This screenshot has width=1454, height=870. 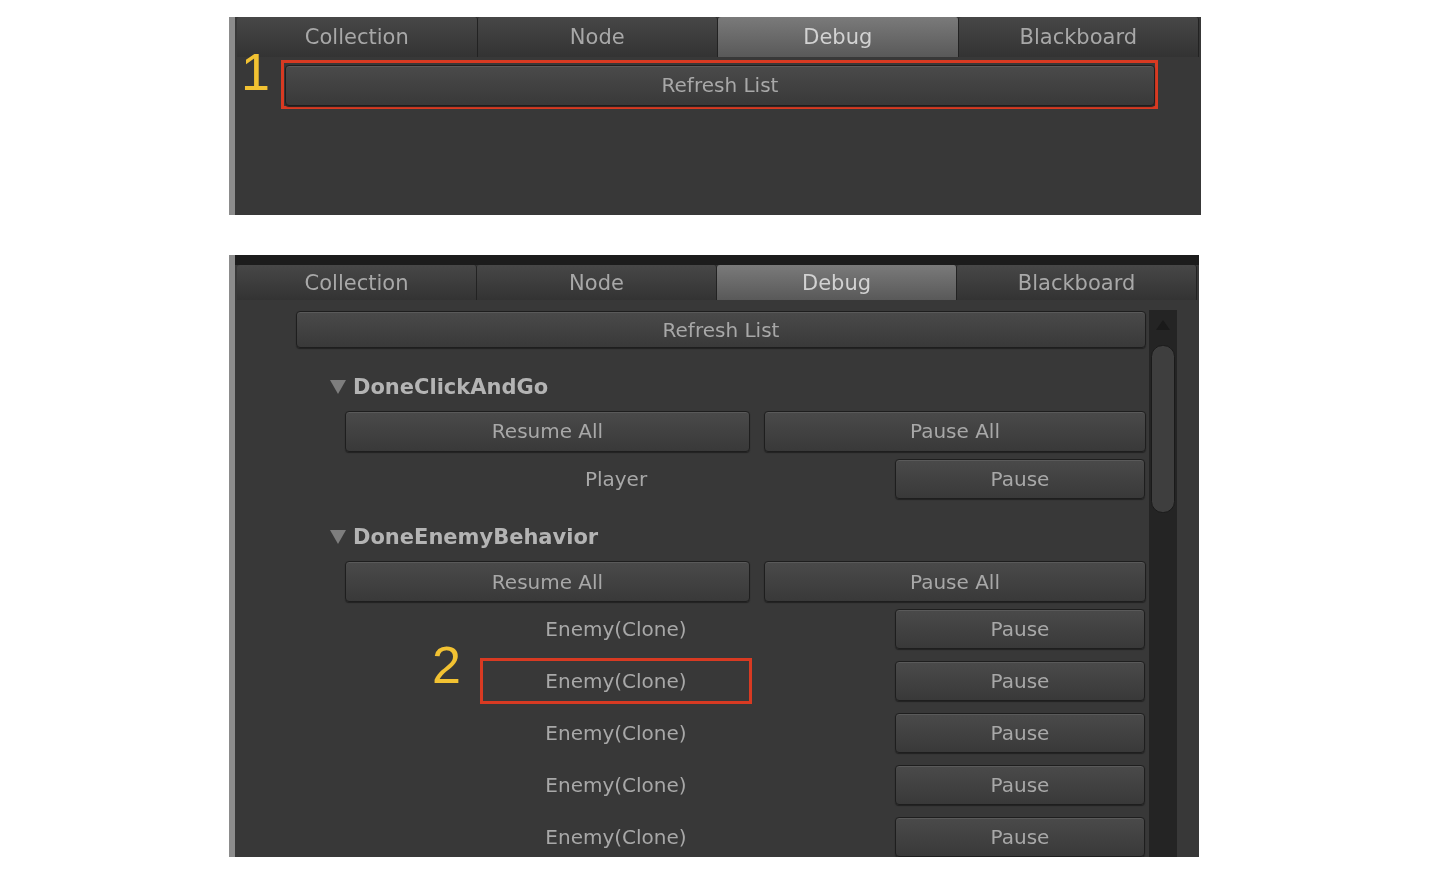 I want to click on group-title: DoneClickAndGo, so click(x=451, y=386).